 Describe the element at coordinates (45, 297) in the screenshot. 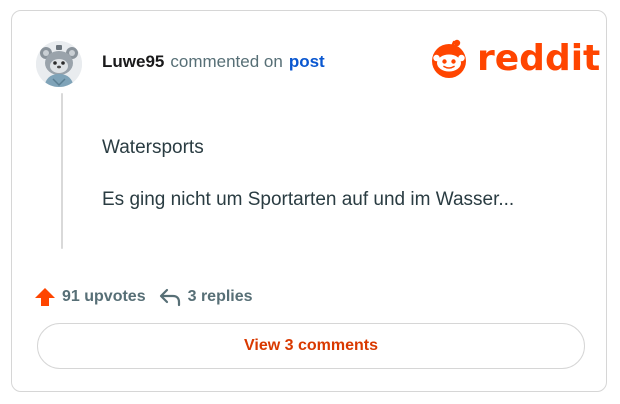

I see `upvote-arrow-icon` at that location.